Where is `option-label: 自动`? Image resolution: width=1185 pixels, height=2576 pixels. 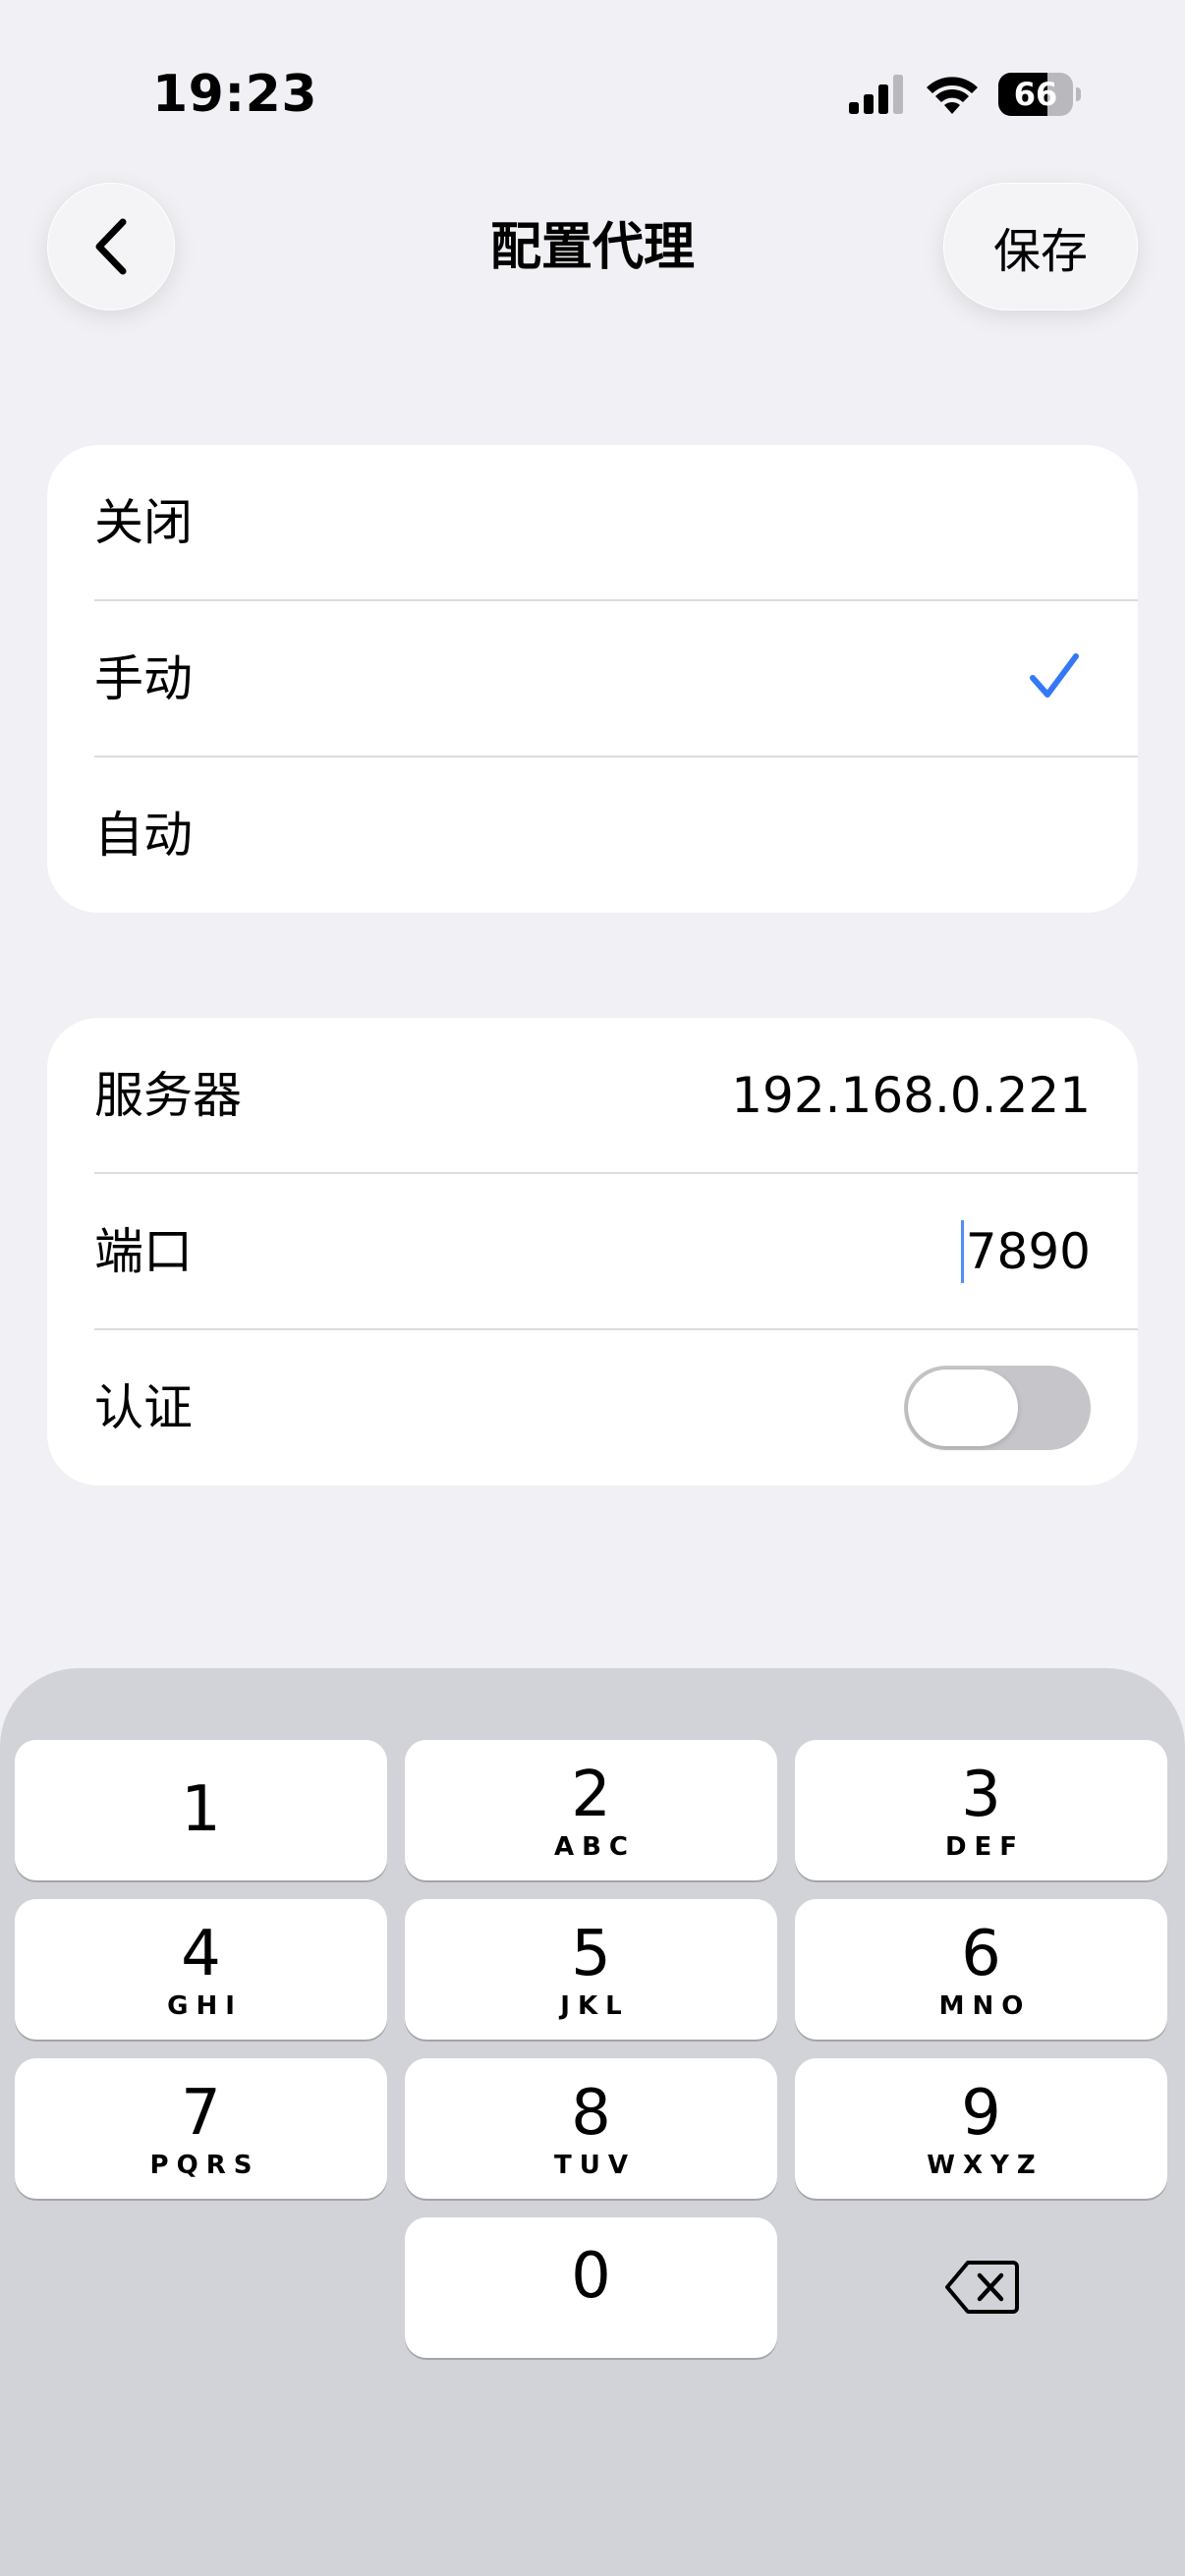 option-label: 自动 is located at coordinates (144, 835).